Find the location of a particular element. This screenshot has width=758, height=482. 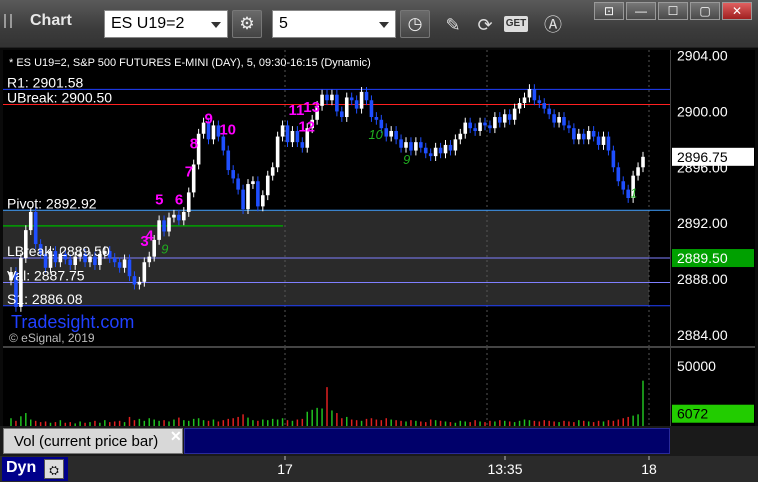

price-tick-label: 2884.00 is located at coordinates (702, 335).